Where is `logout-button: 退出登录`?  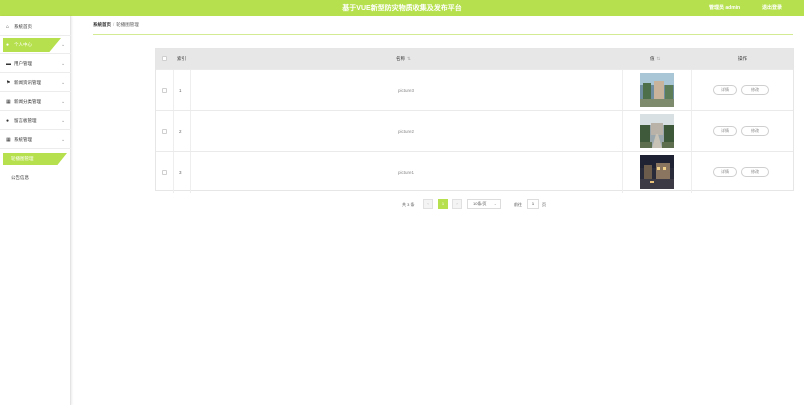 logout-button: 退出登录 is located at coordinates (772, 7).